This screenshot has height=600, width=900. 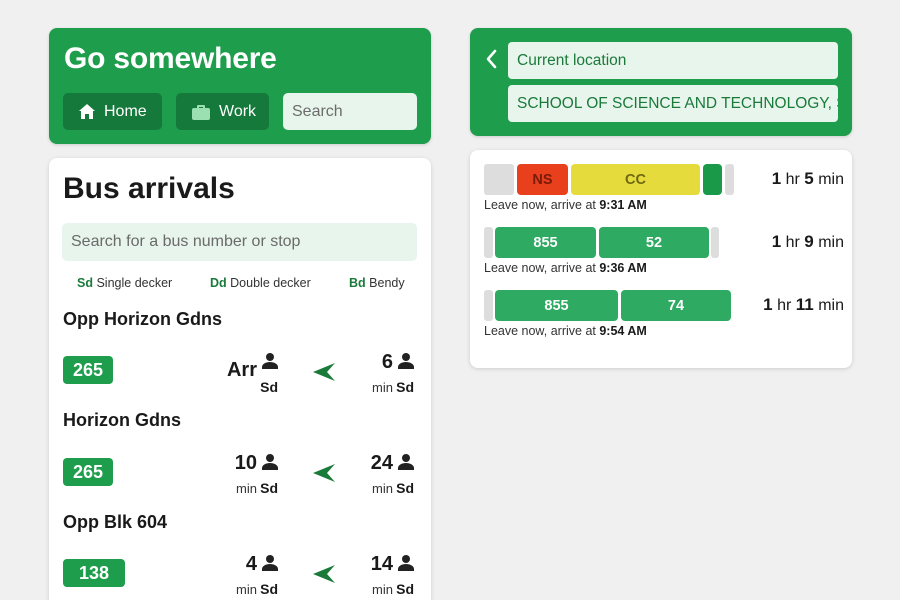 I want to click on trip-arrive-time: 9:36 AM, so click(x=623, y=268).